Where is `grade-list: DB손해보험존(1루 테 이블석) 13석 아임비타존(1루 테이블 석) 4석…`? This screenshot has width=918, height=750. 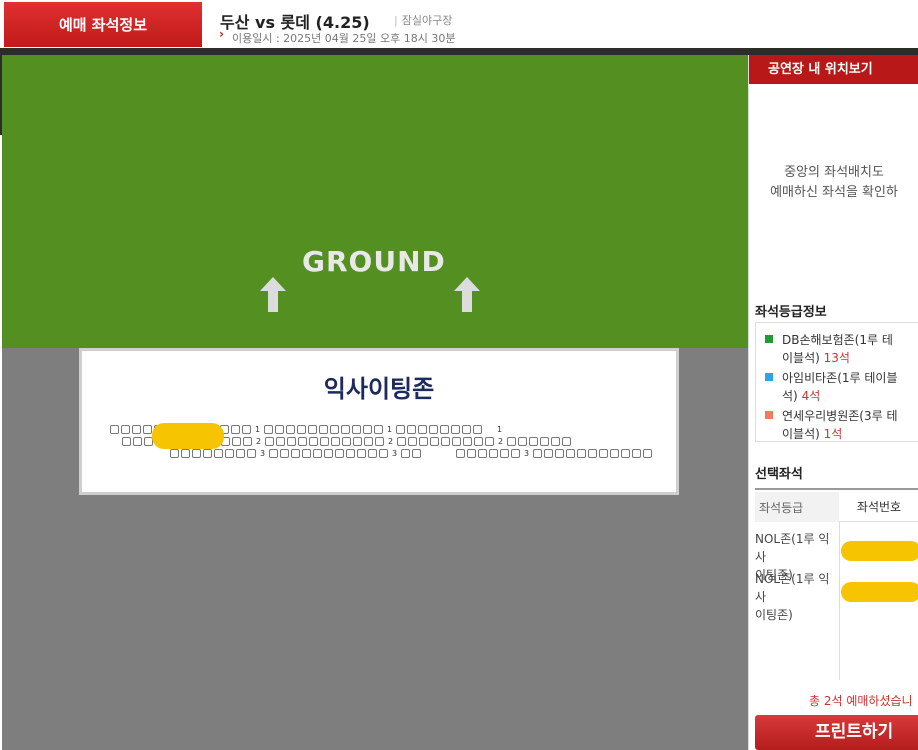 grade-list: DB손해보험존(1루 테 이블석) 13석 아임비타존(1루 테이블 석) 4석… is located at coordinates (836, 382).